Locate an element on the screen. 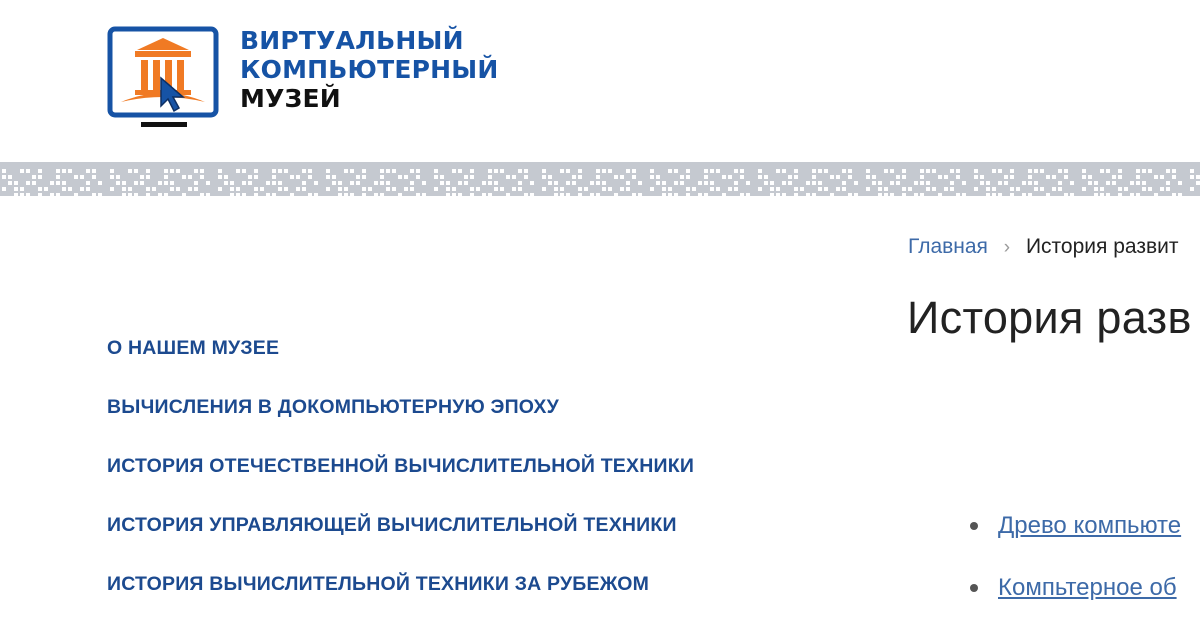  site-logo: ВИРТУАЛЬНЫЙ КОМПЬЮТЕРНЫЙ МУЗЕЙ is located at coordinates (315, 81).